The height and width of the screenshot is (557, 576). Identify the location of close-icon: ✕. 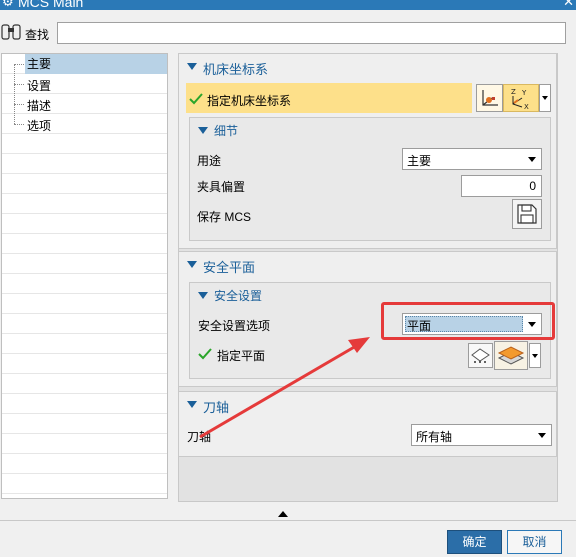
(568, 5).